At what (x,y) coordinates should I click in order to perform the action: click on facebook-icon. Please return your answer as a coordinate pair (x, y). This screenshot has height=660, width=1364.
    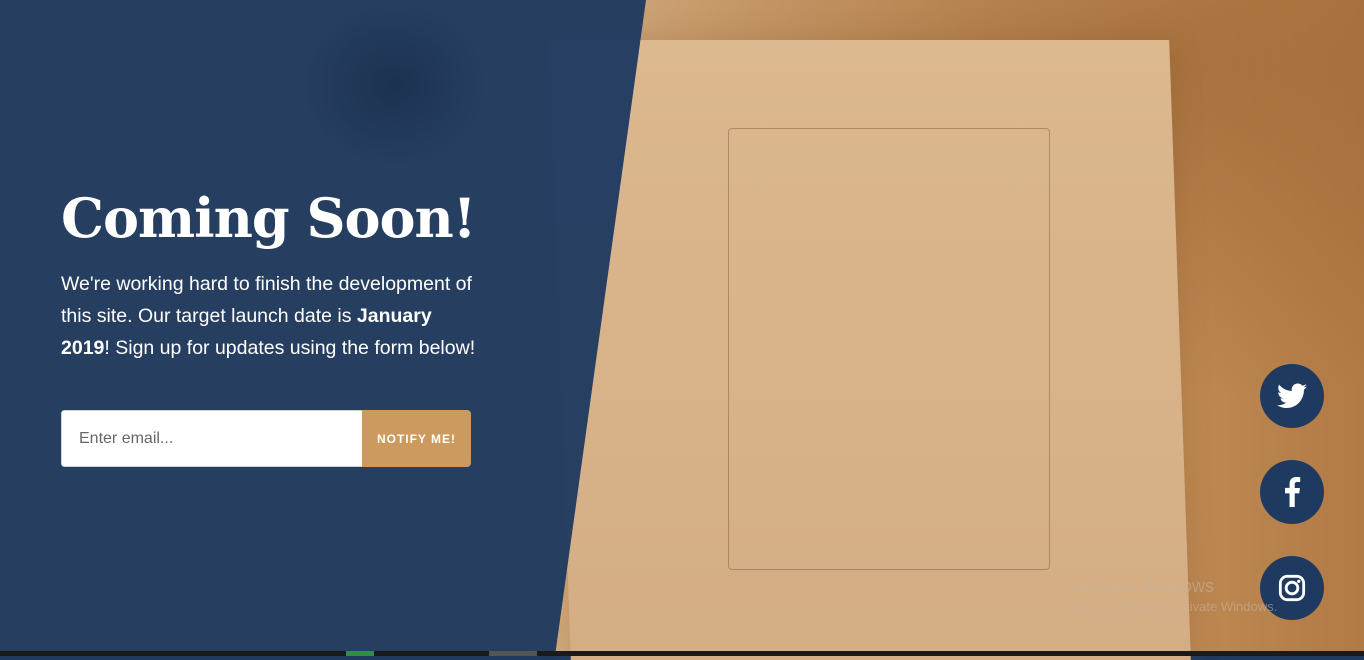
    Looking at the image, I should click on (1293, 492).